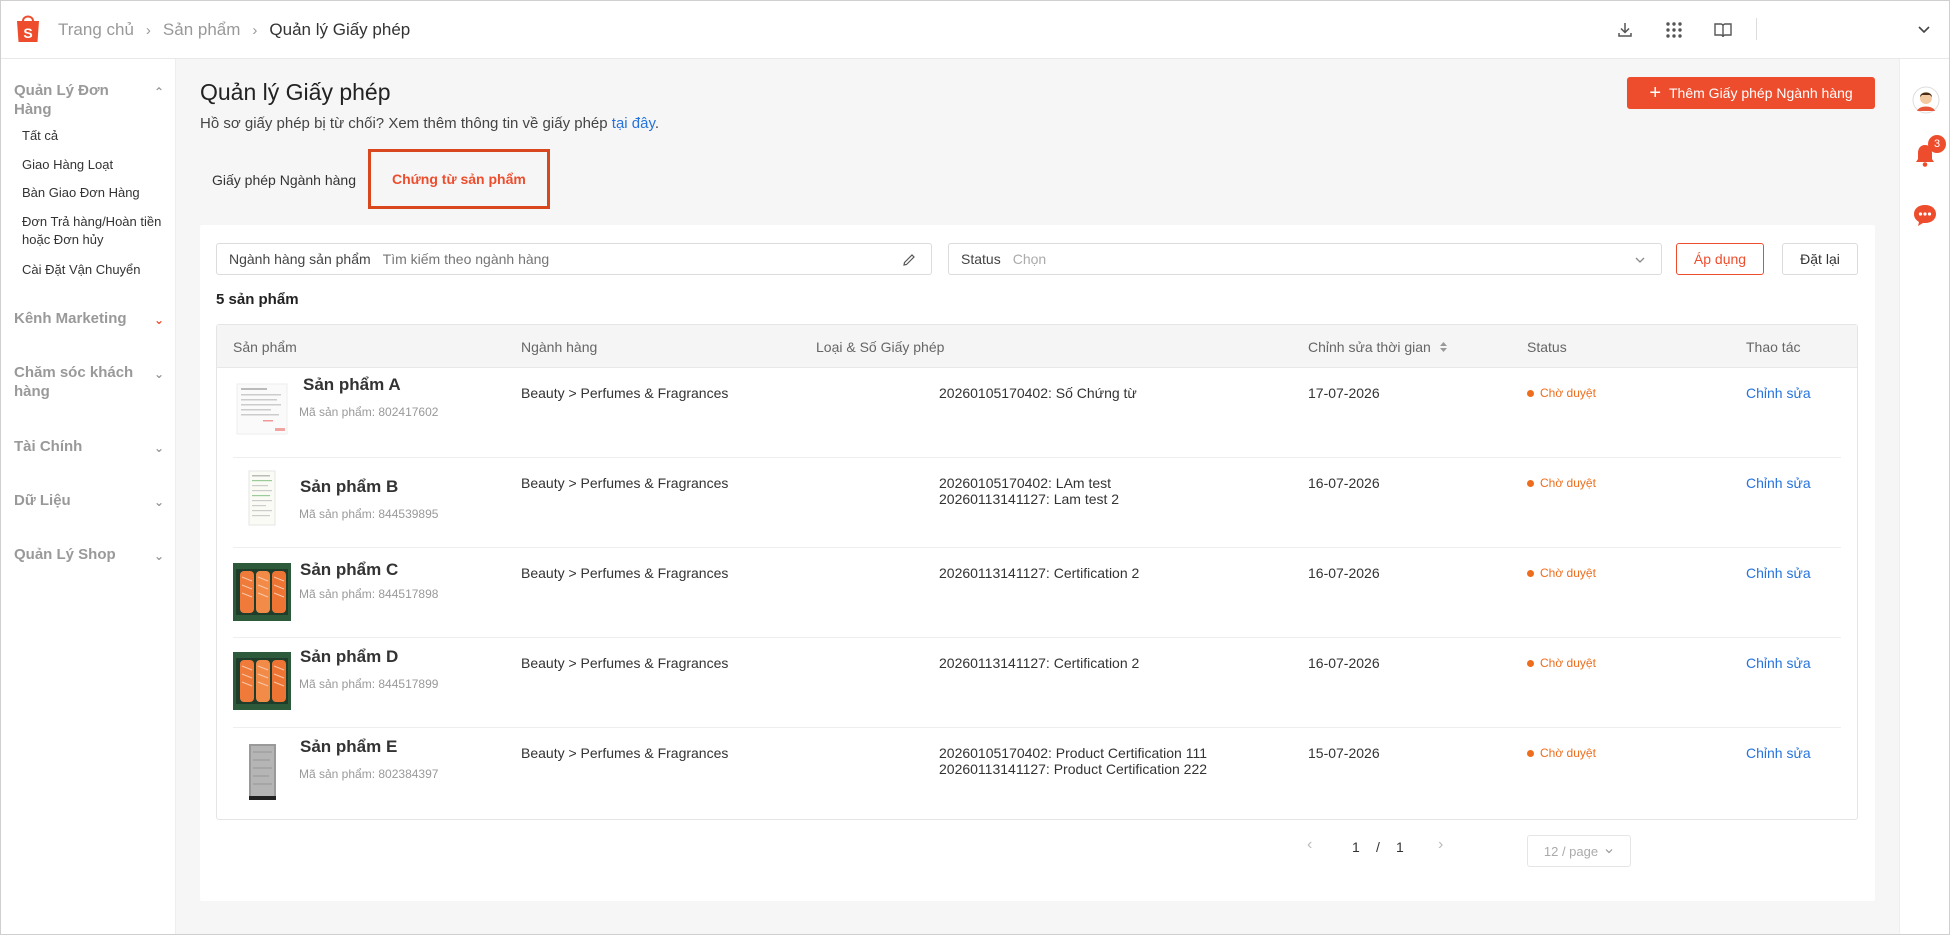 The image size is (1950, 935). What do you see at coordinates (1924, 30) in the screenshot?
I see `chevron-down-icon` at bounding box center [1924, 30].